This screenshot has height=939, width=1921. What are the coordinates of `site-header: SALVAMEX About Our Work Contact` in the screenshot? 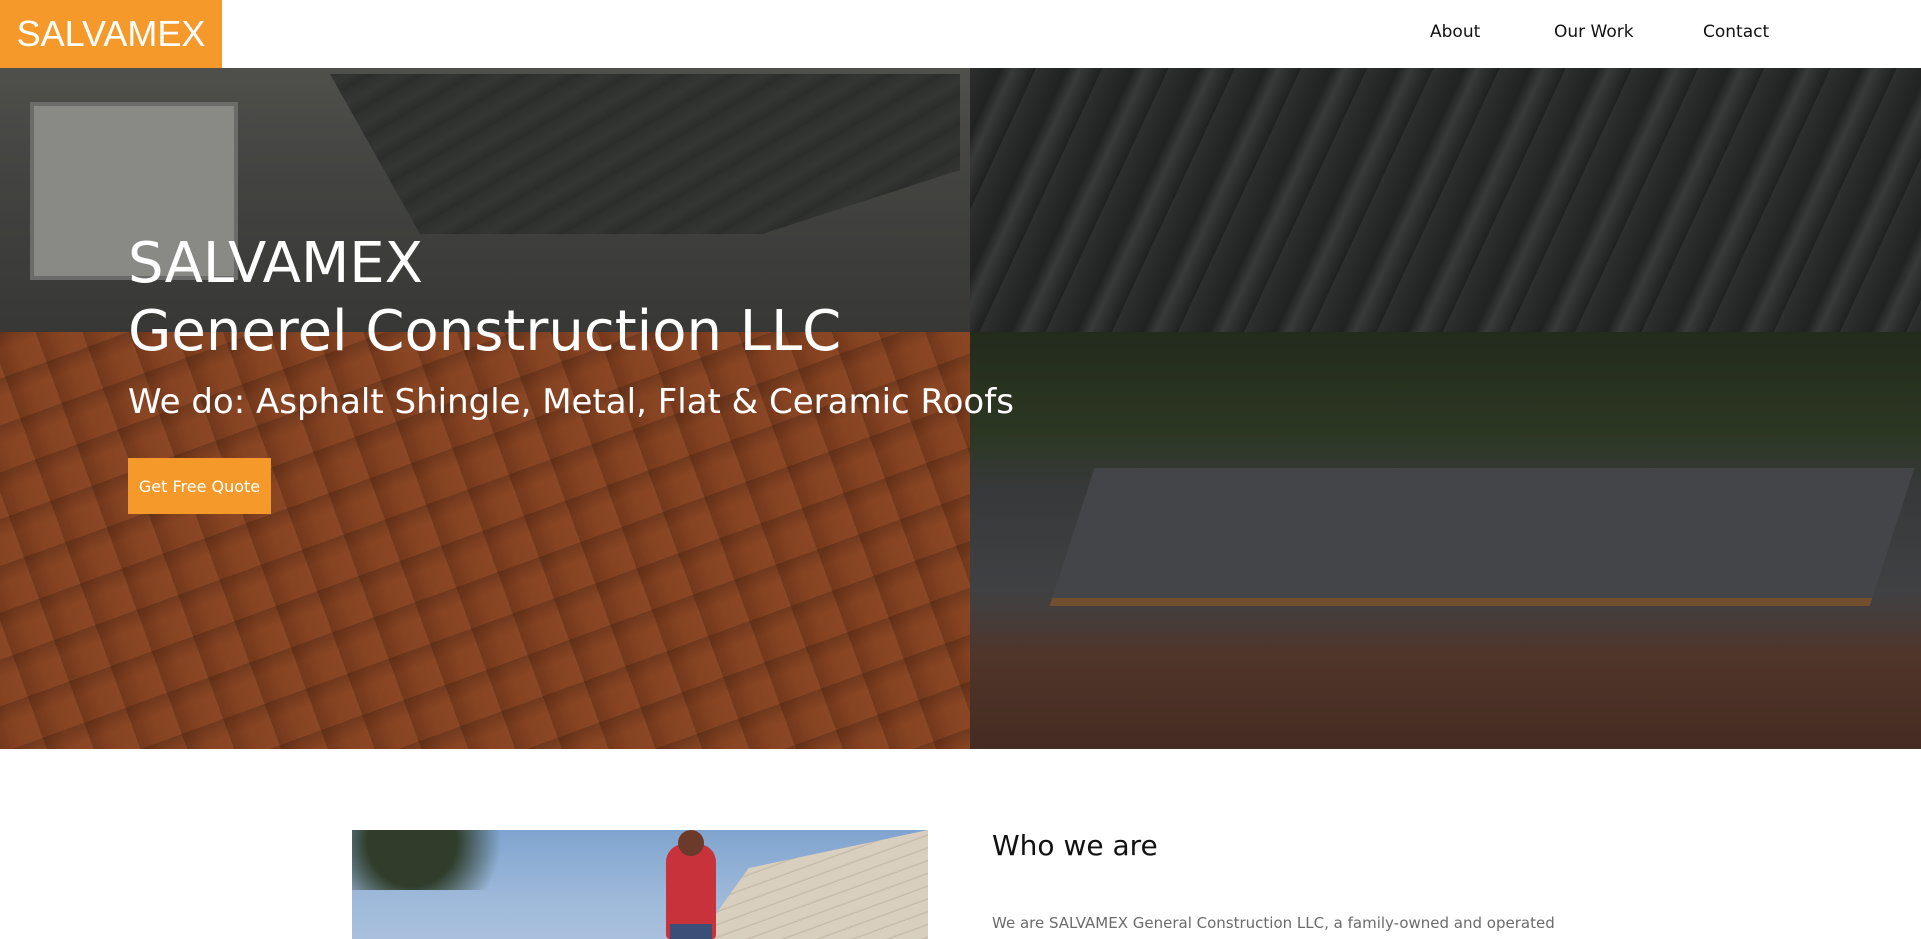 It's located at (960, 34).